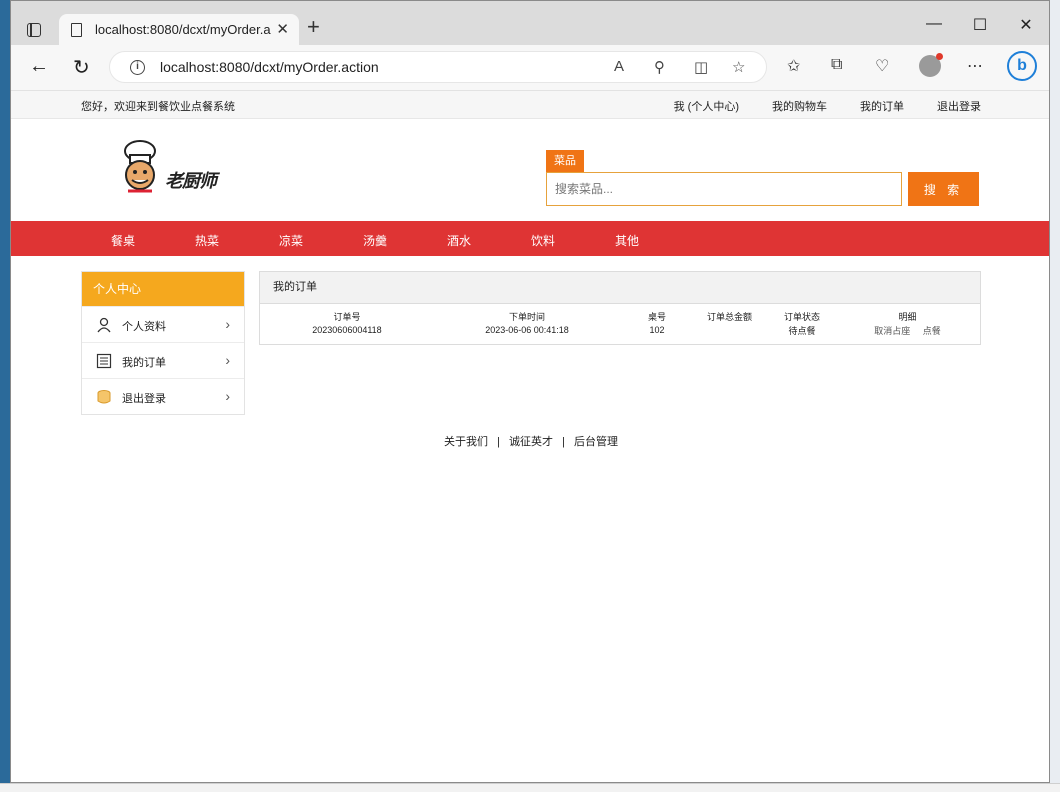 The image size is (1060, 792). What do you see at coordinates (347, 316) in the screenshot?
I see `column-header: 订单号` at bounding box center [347, 316].